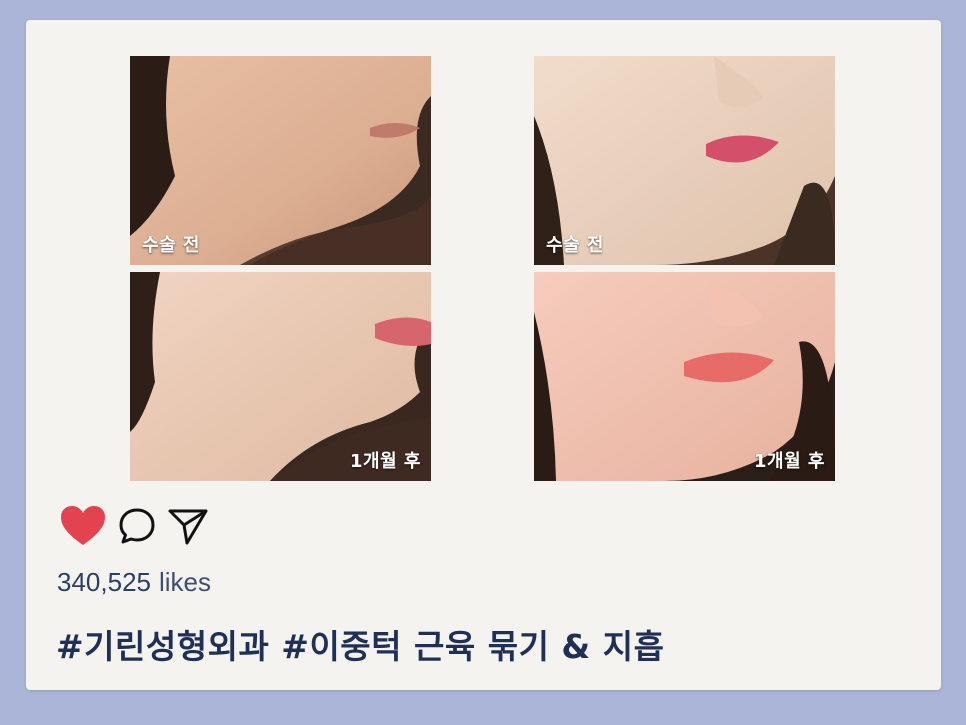 The image size is (966, 725). Describe the element at coordinates (280, 160) in the screenshot. I see `photo-left-before: 수술 전` at that location.